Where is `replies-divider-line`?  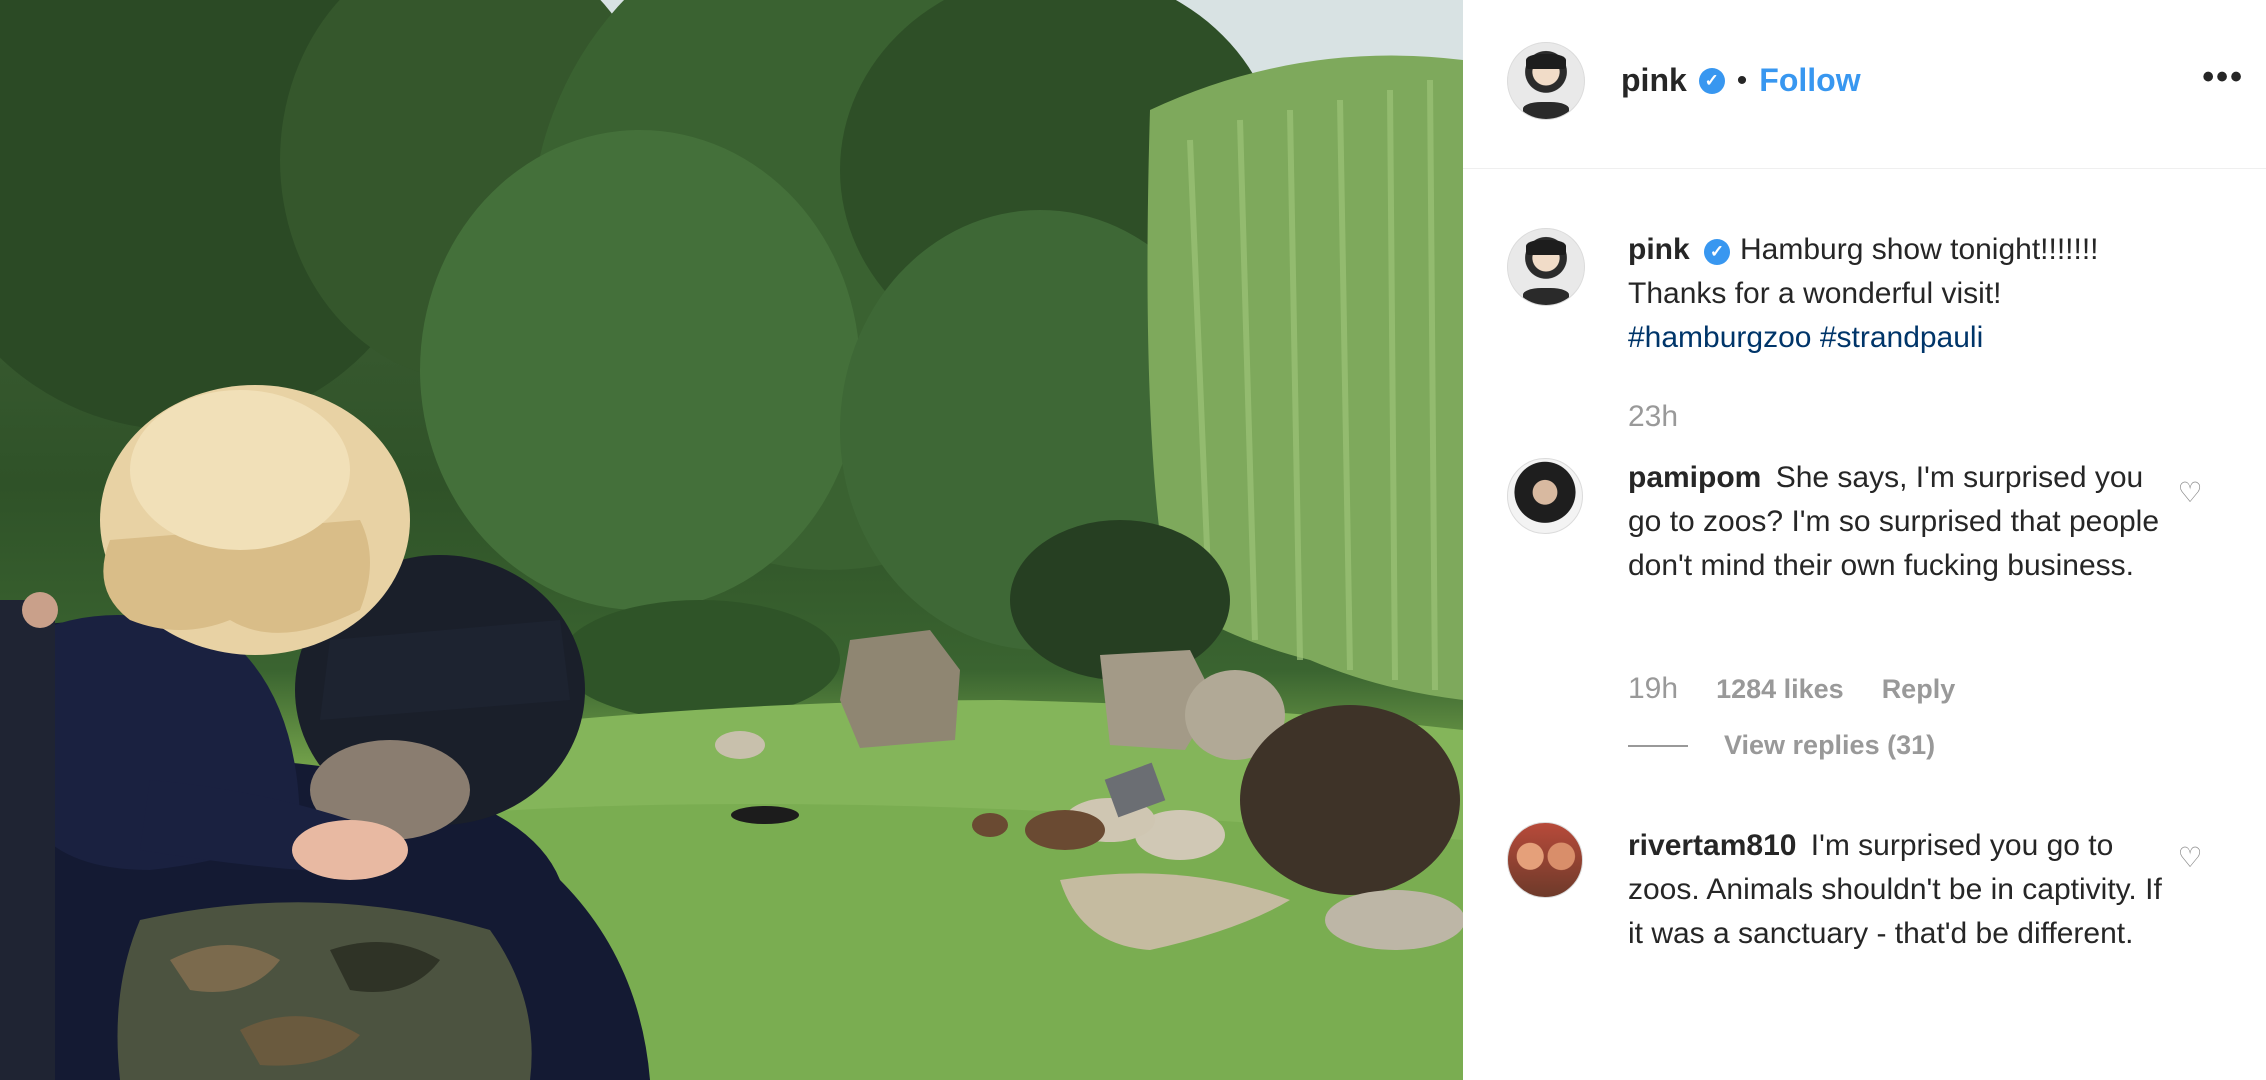
replies-divider-line is located at coordinates (1658, 745).